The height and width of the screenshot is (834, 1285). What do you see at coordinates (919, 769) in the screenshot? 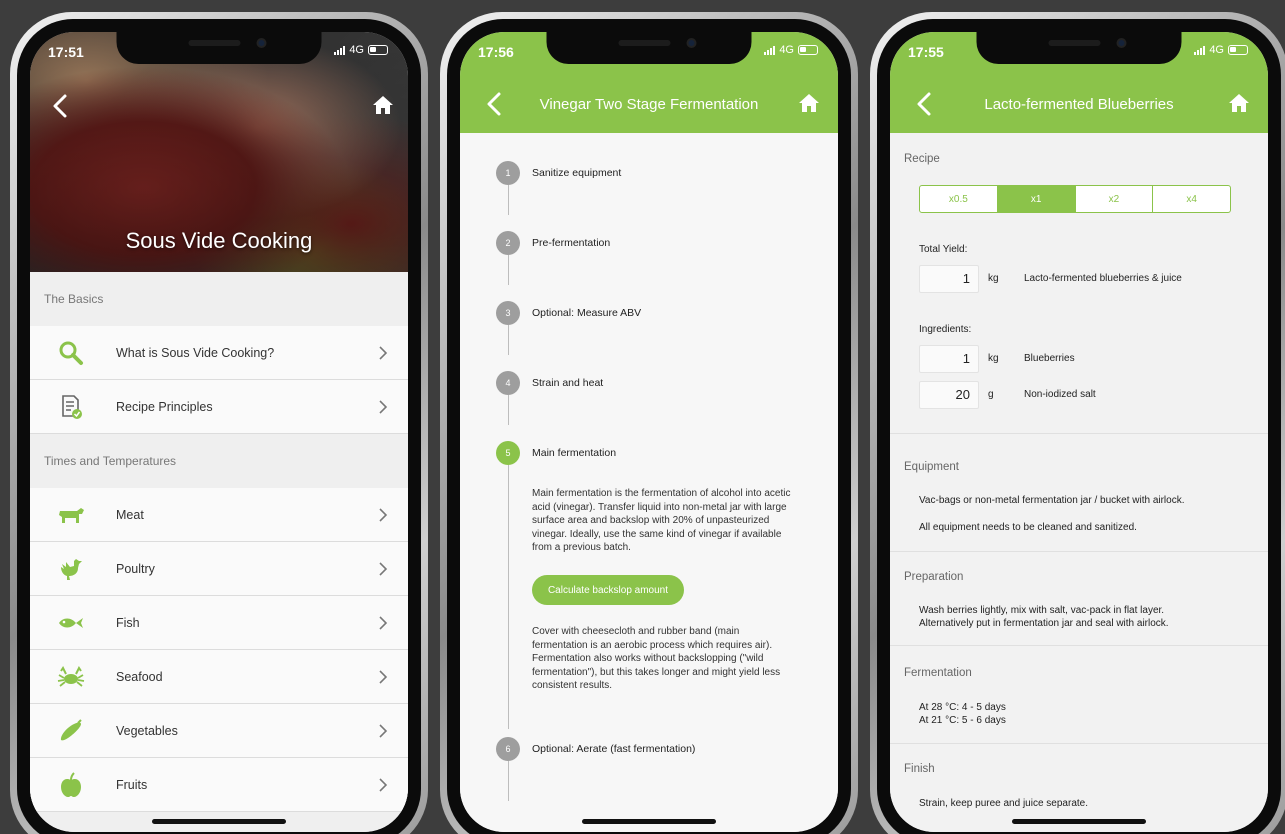
I see `finish-label: Finish` at bounding box center [919, 769].